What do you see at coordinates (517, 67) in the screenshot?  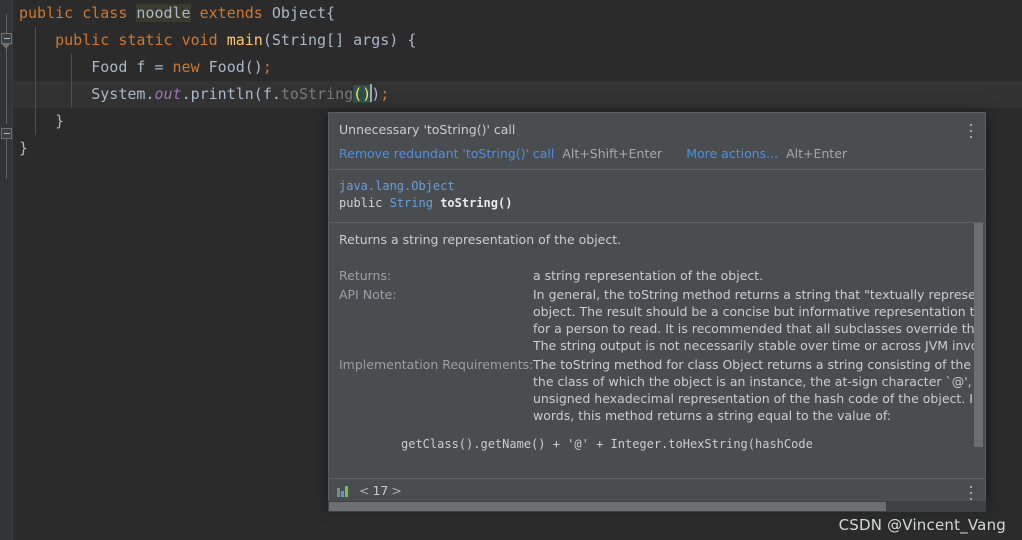 I see `code-line: Food f = new Food();` at bounding box center [517, 67].